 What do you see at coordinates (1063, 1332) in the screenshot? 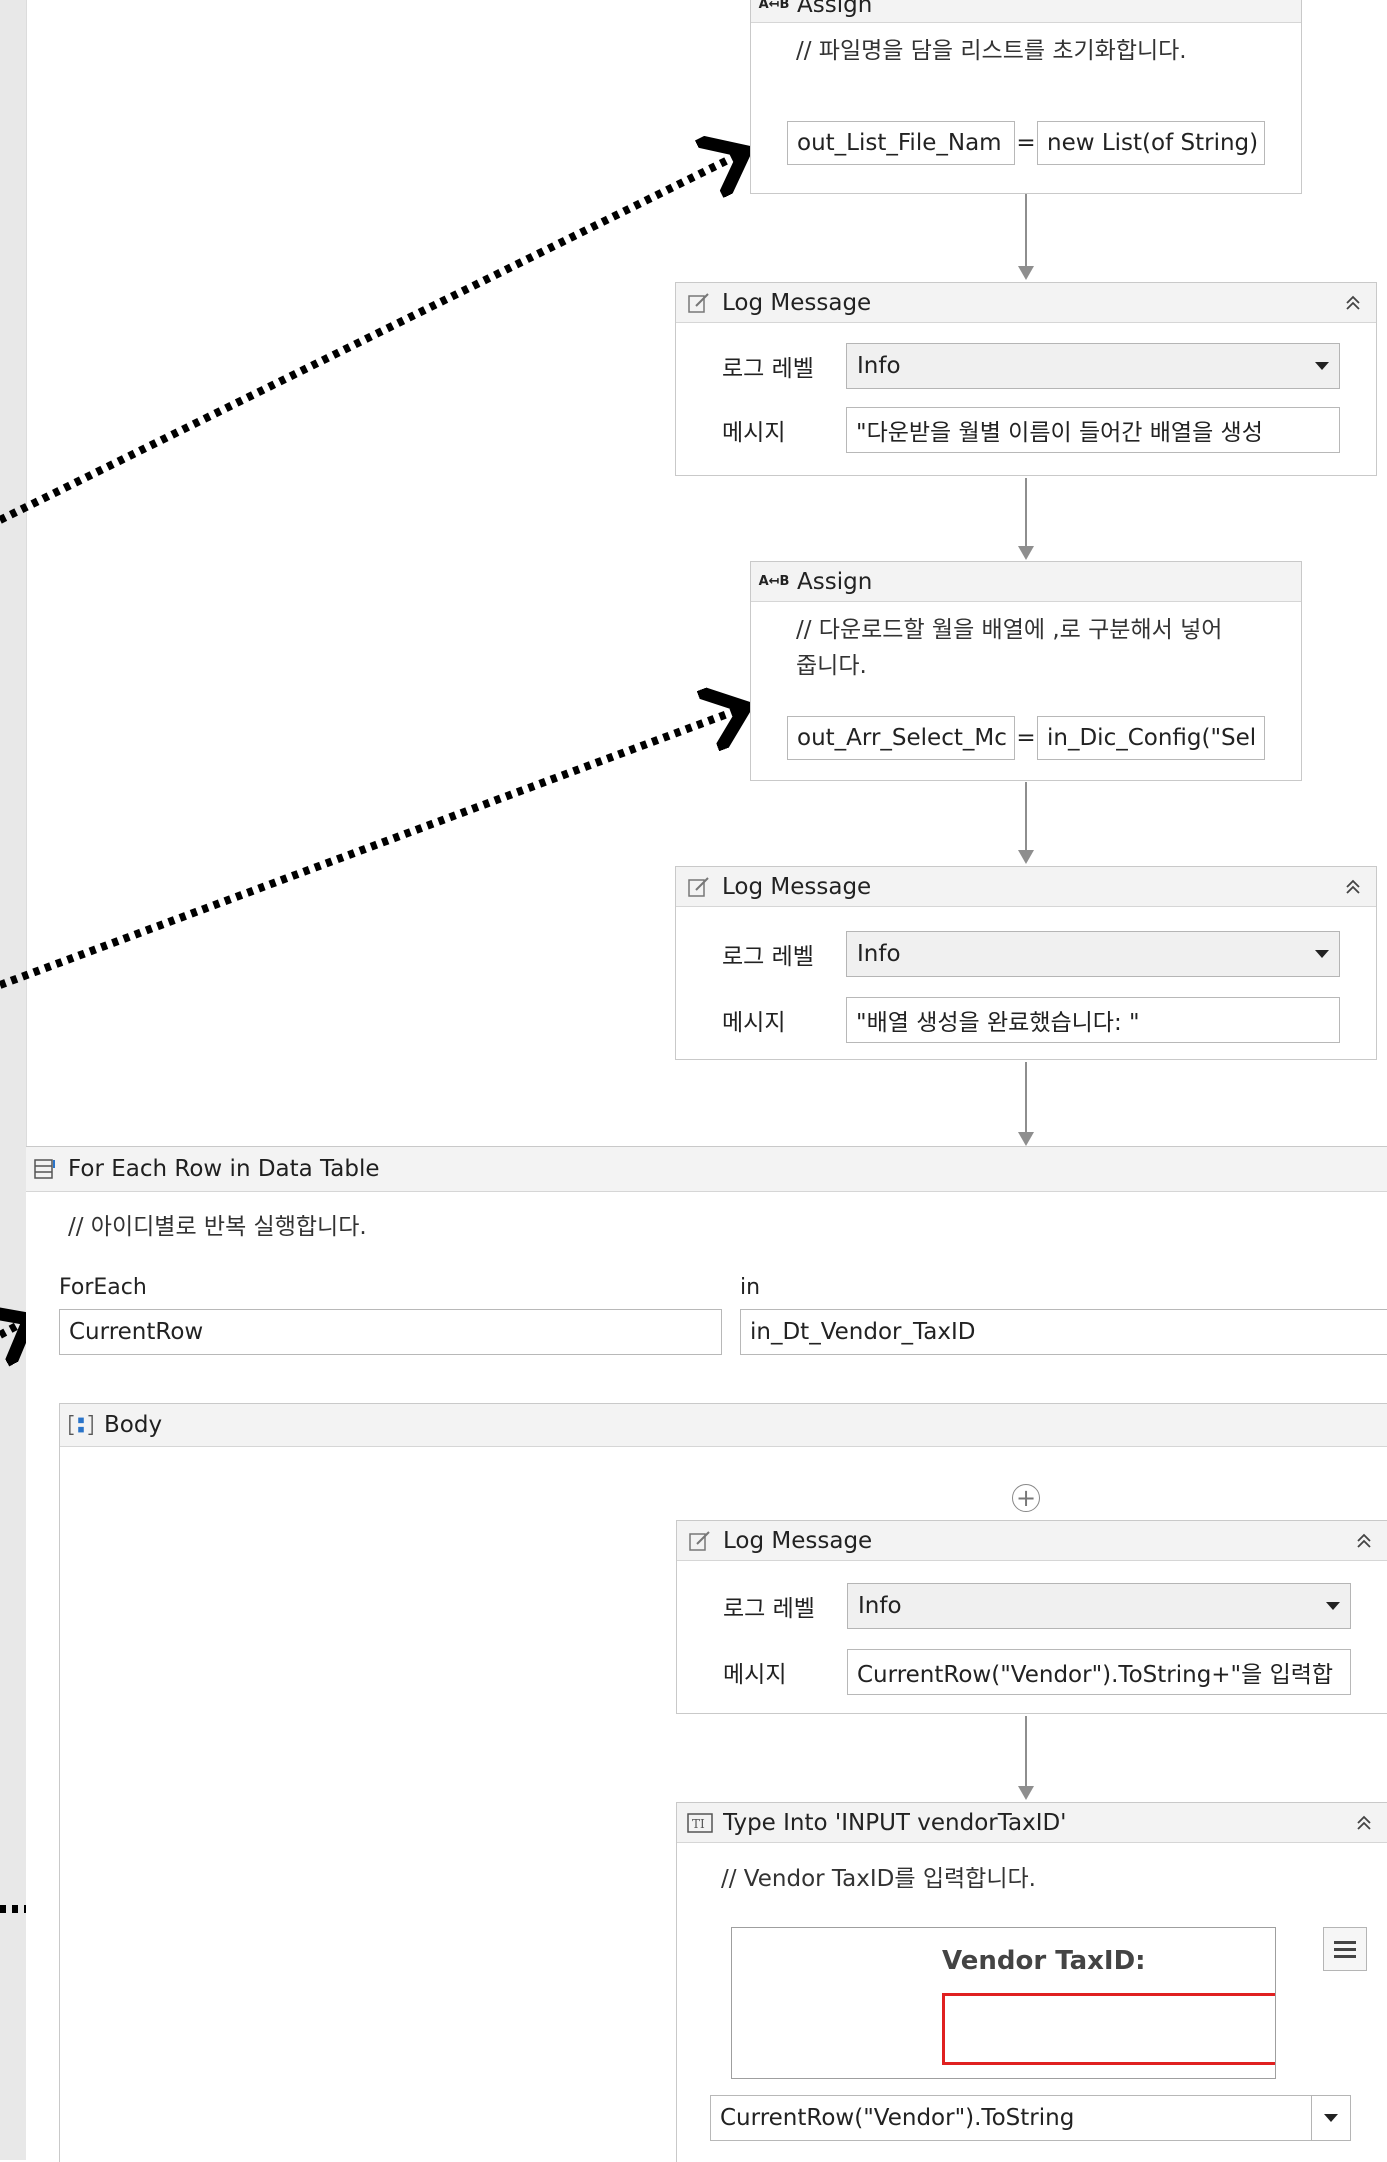
I see `in-datatable-field: in_Dt_Vendor_TaxID` at bounding box center [1063, 1332].